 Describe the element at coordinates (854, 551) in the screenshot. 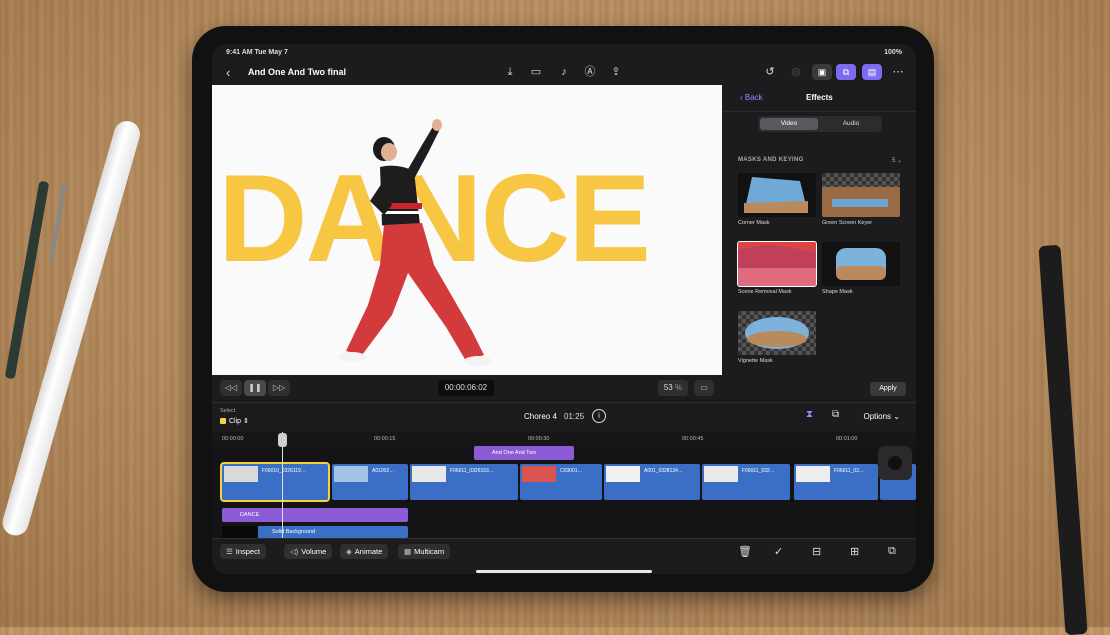

I see `detach-icon: ⊞` at that location.